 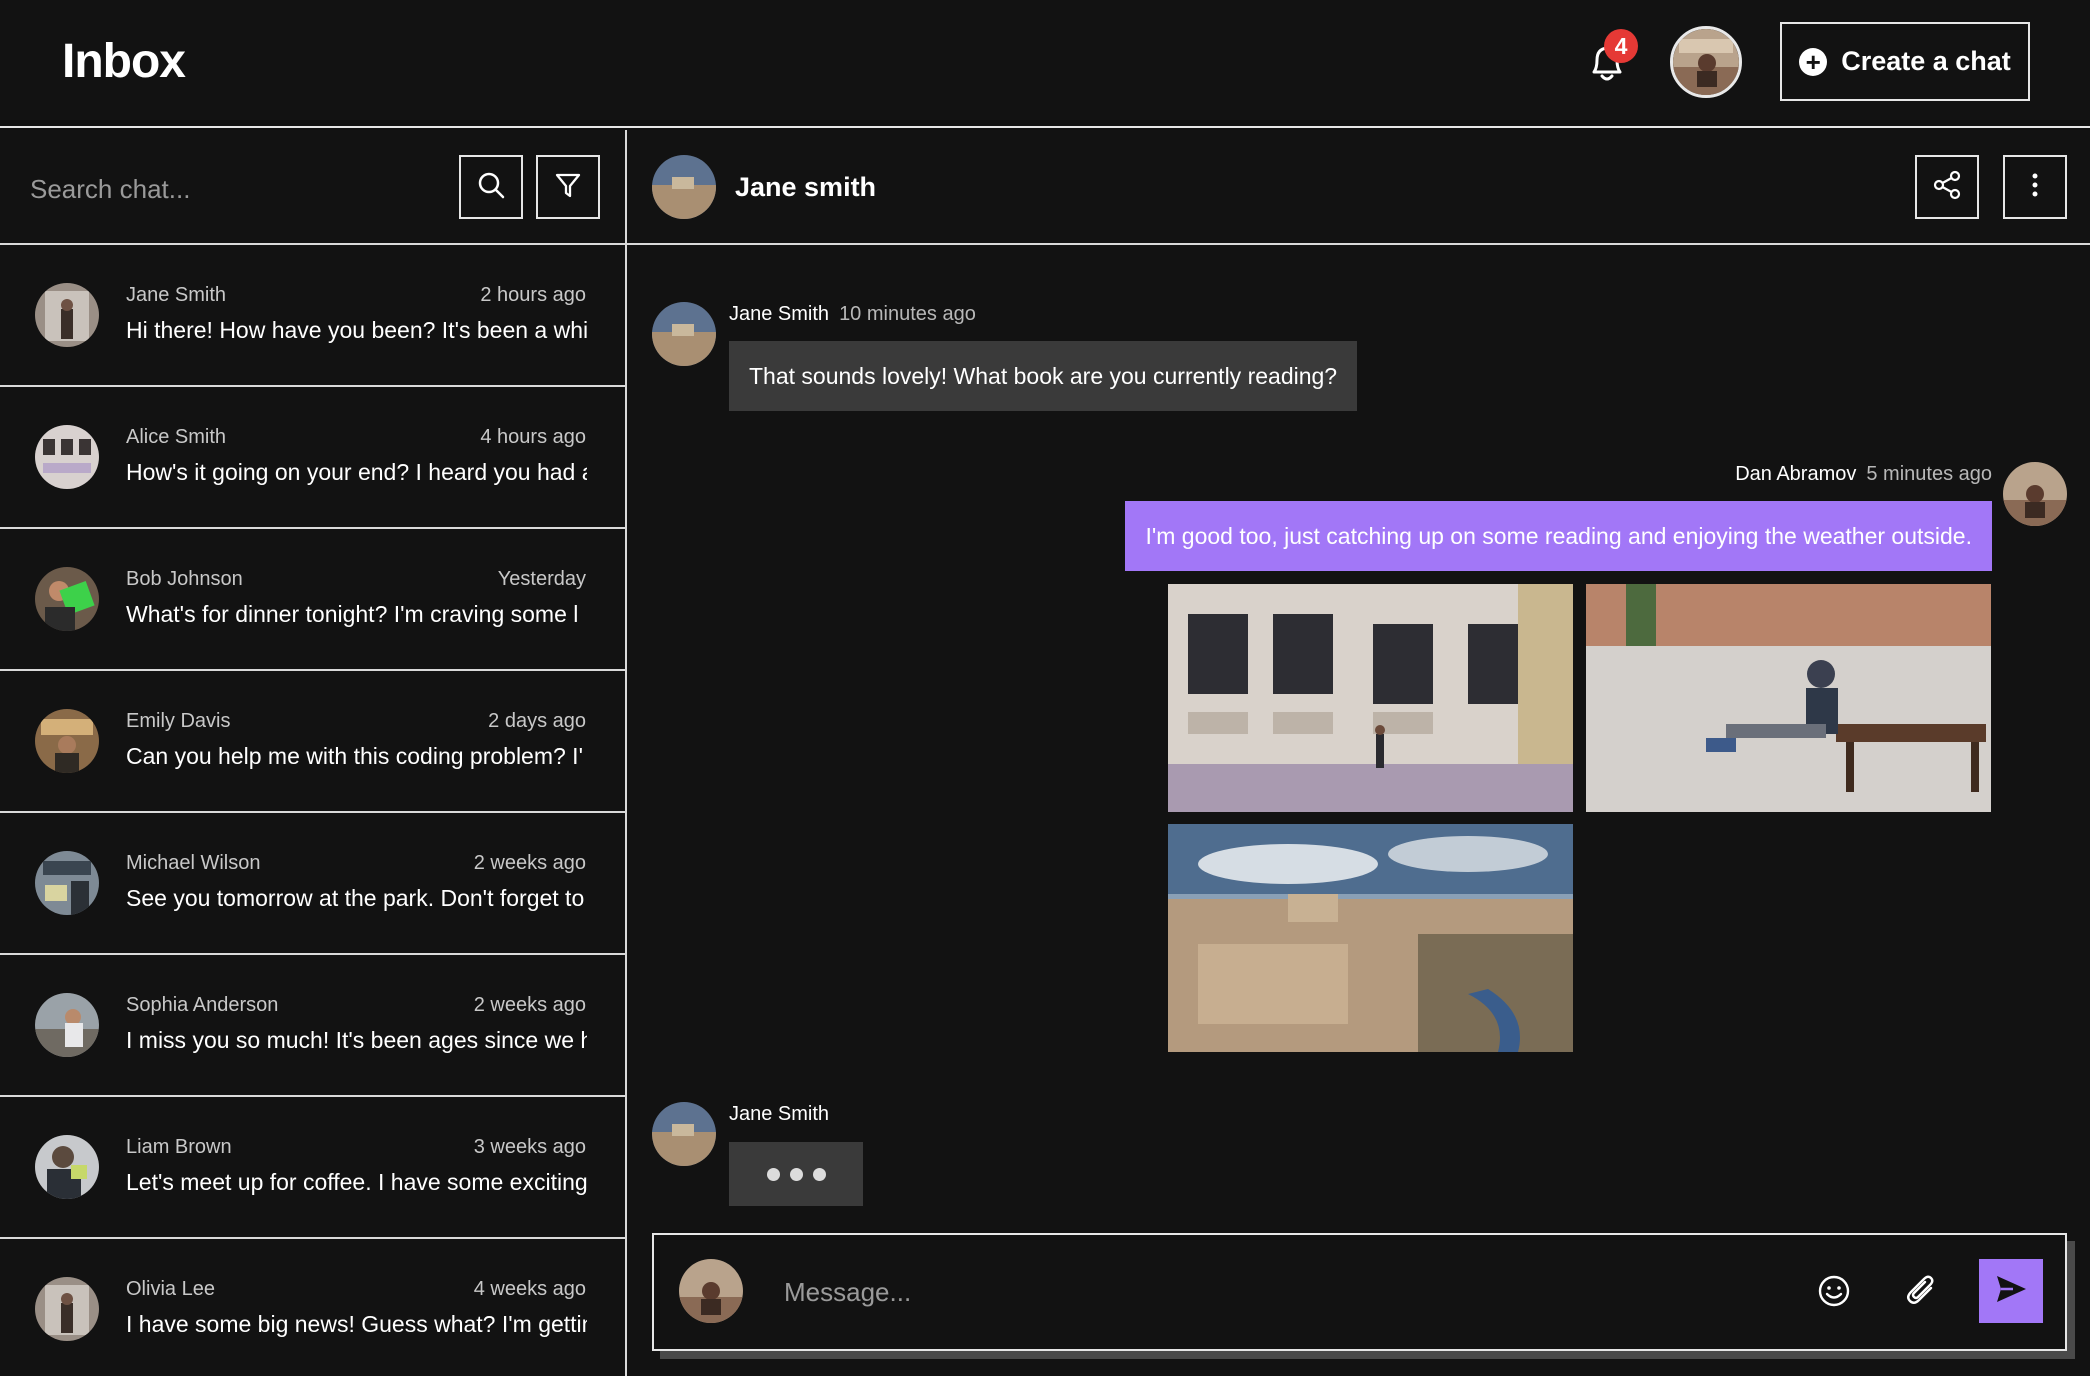 What do you see at coordinates (537, 721) in the screenshot?
I see `chat-time: 2 days ago` at bounding box center [537, 721].